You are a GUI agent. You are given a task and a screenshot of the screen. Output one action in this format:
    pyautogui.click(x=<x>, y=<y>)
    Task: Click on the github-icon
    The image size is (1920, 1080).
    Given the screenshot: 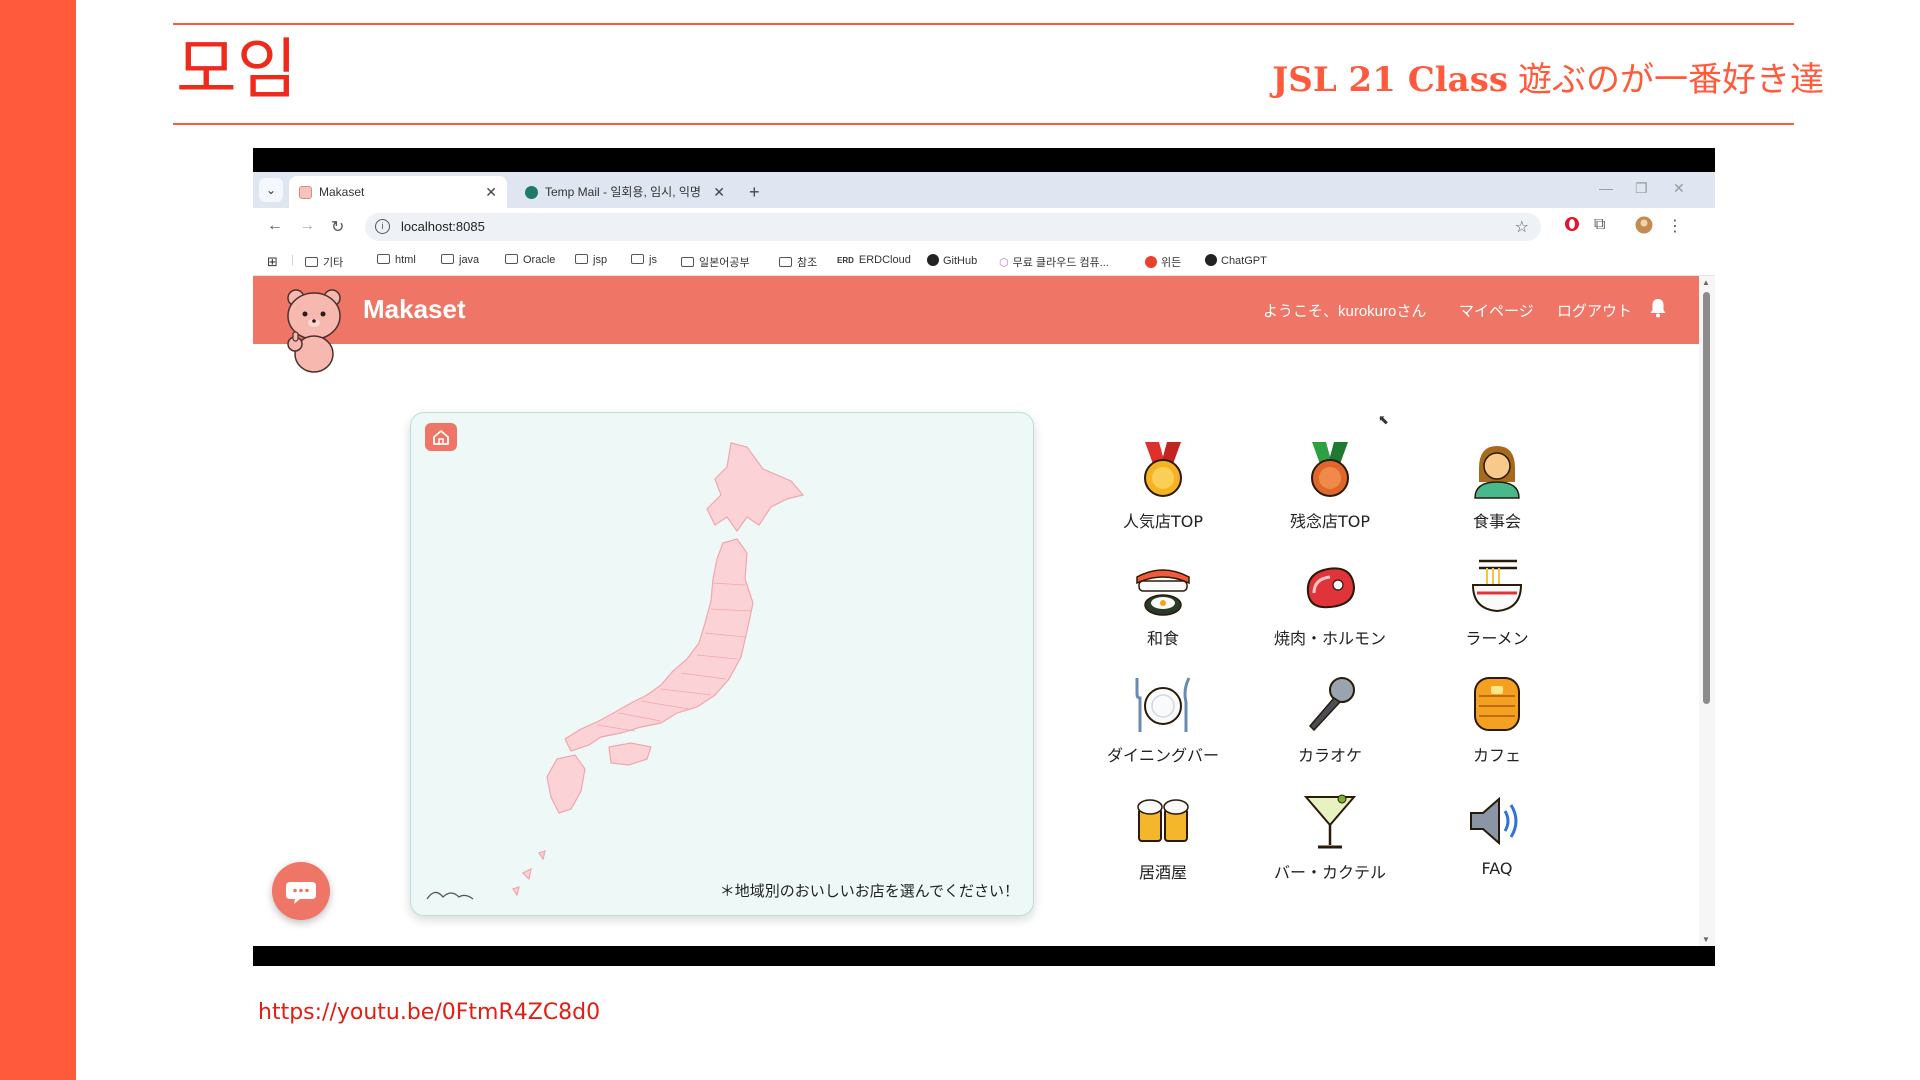 What is the action you would take?
    pyautogui.click(x=933, y=260)
    